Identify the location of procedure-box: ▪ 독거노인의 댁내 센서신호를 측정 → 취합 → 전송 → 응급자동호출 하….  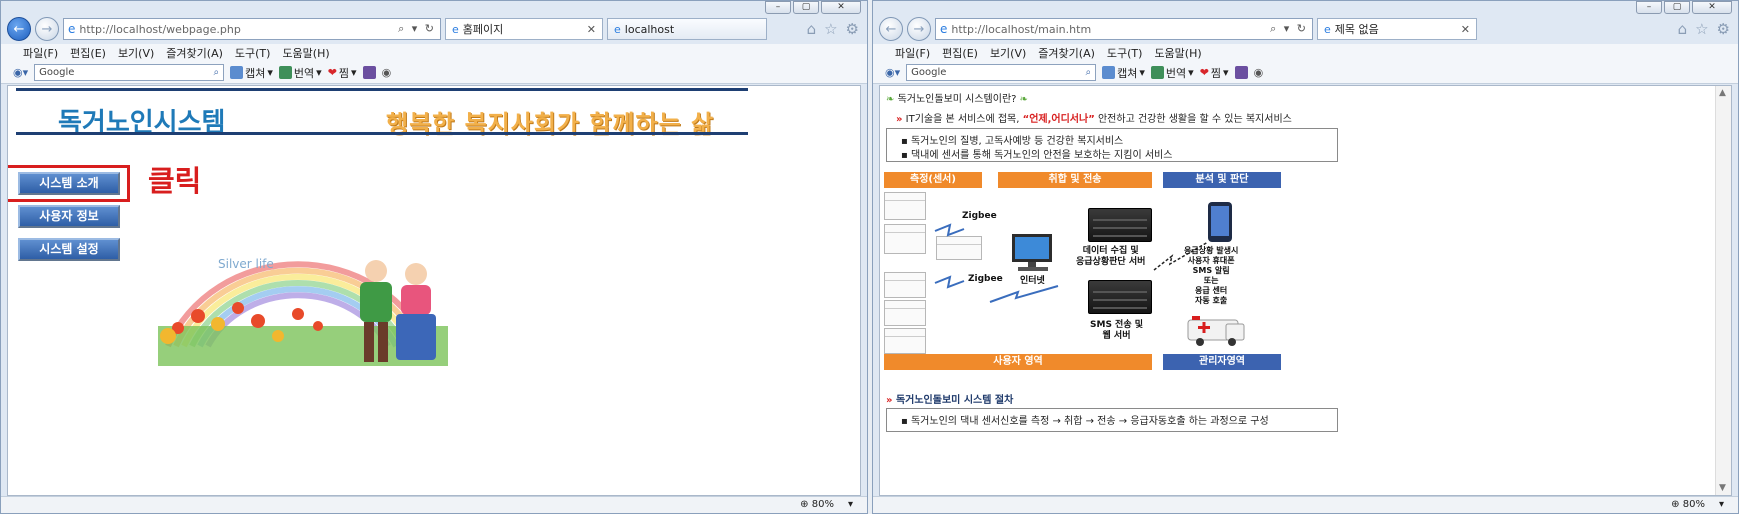
(1112, 420).